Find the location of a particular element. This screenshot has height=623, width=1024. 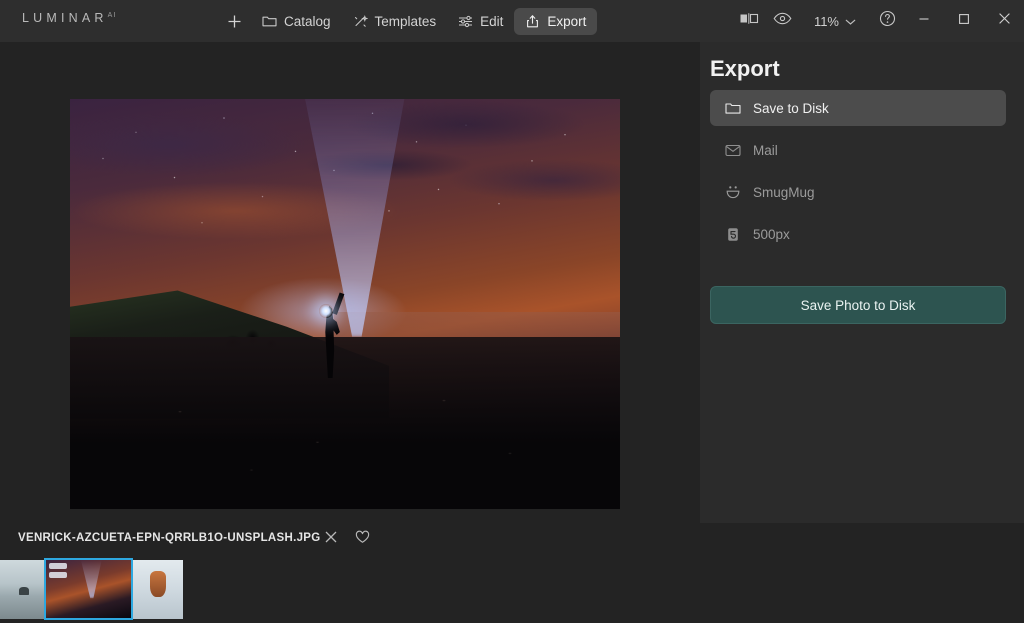

tab-edit: Edit is located at coordinates (480, 21).